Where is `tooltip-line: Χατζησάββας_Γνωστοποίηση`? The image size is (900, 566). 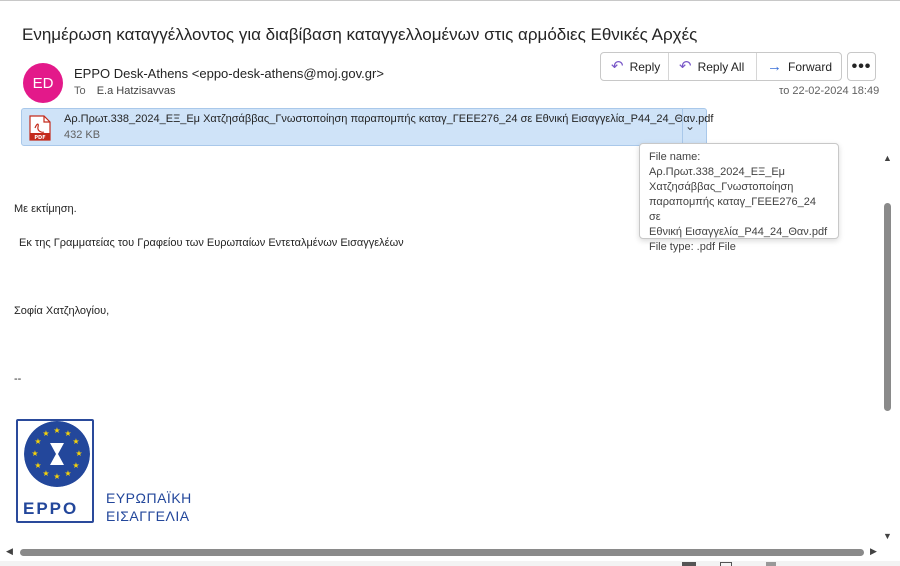
tooltip-line: Χατζησάββας_Γνωστοποίηση is located at coordinates (721, 187).